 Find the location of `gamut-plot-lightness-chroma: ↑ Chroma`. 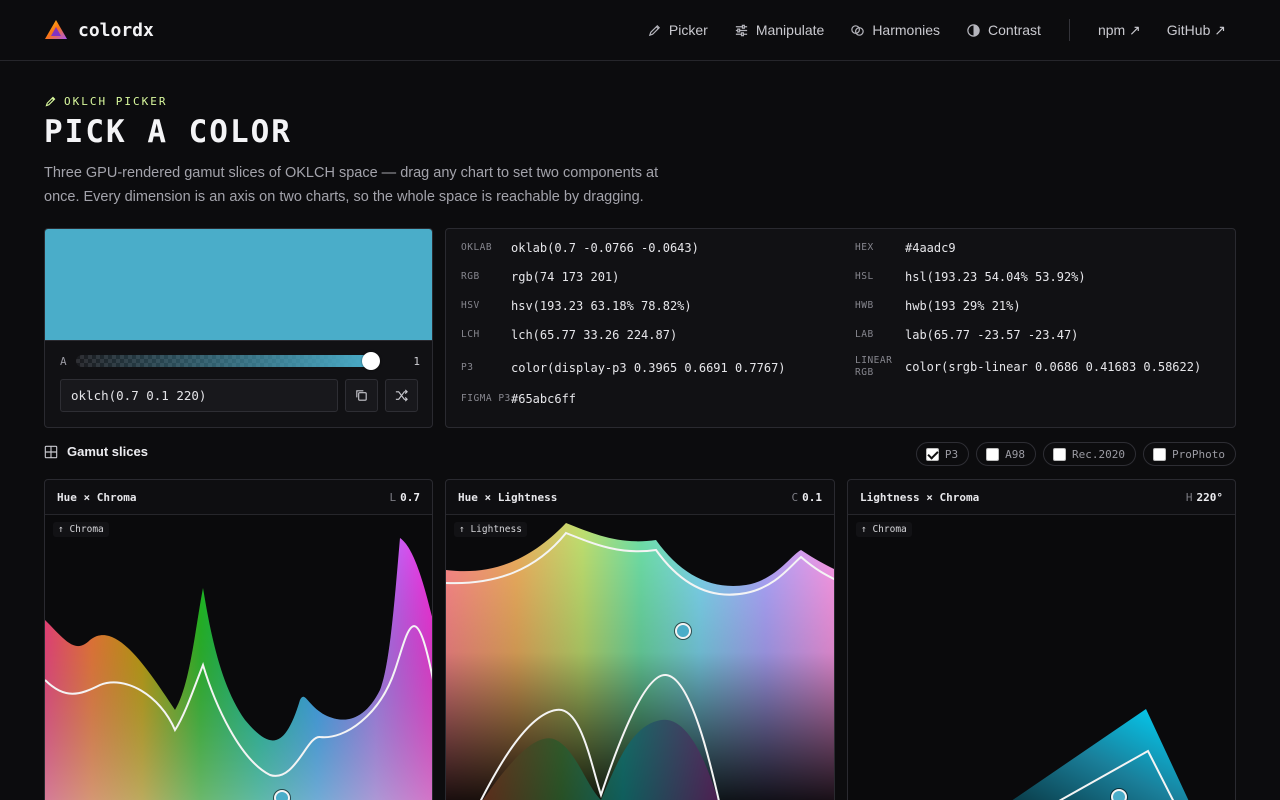

gamut-plot-lightness-chroma: ↑ Chroma is located at coordinates (1041, 657).